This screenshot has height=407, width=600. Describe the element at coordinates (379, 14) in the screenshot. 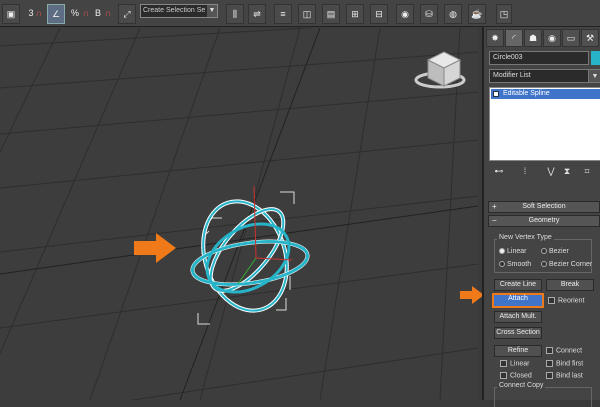

I see `schematic-view-button: ⊟` at that location.